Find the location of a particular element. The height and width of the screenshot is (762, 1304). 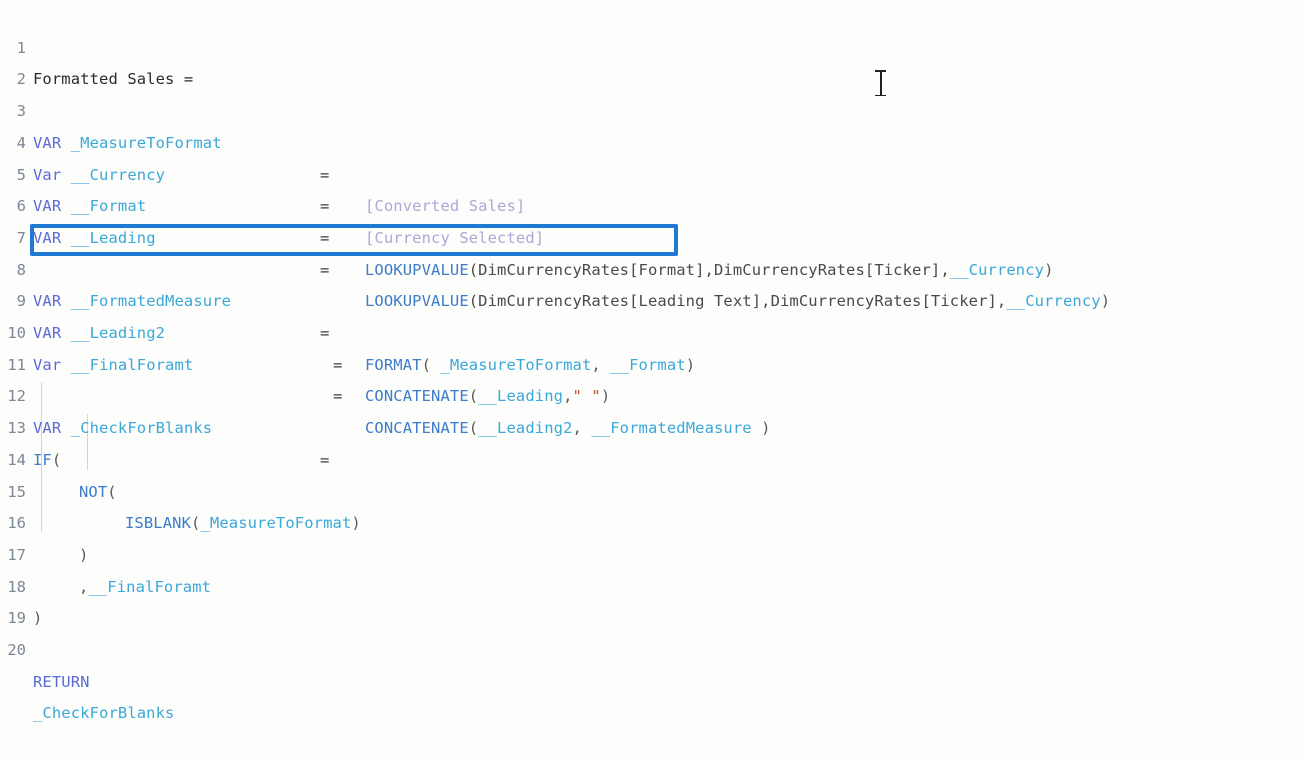

code-line-18: 18 is located at coordinates (652, 568).